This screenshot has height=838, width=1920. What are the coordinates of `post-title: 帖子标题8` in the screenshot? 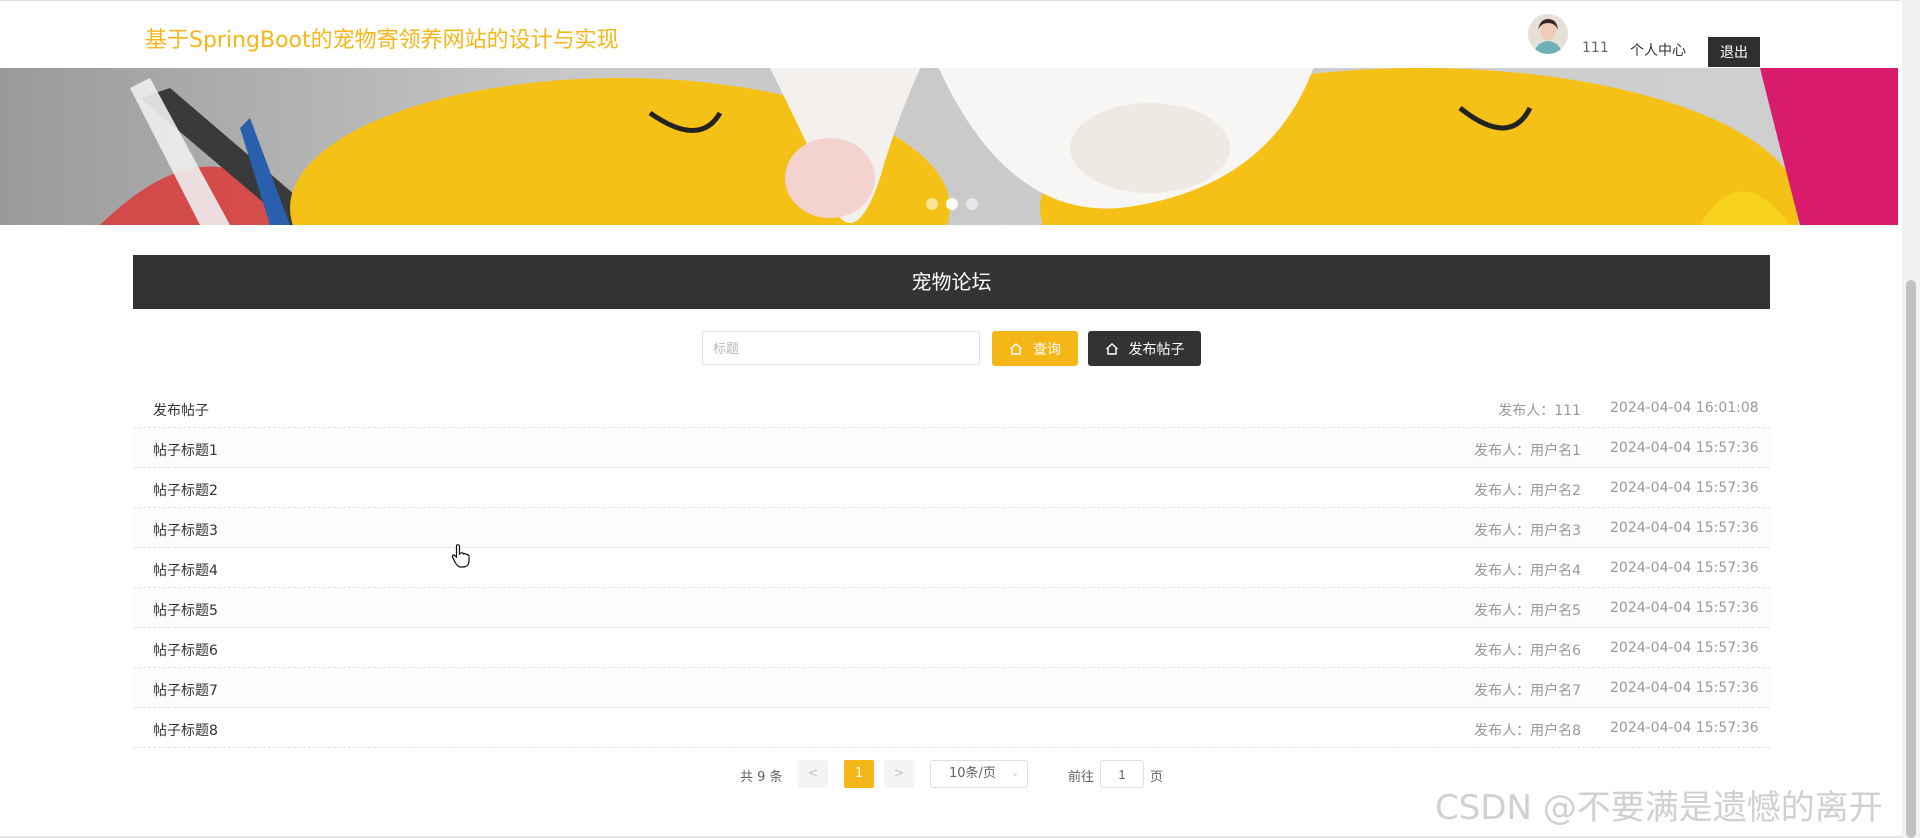 It's located at (185, 730).